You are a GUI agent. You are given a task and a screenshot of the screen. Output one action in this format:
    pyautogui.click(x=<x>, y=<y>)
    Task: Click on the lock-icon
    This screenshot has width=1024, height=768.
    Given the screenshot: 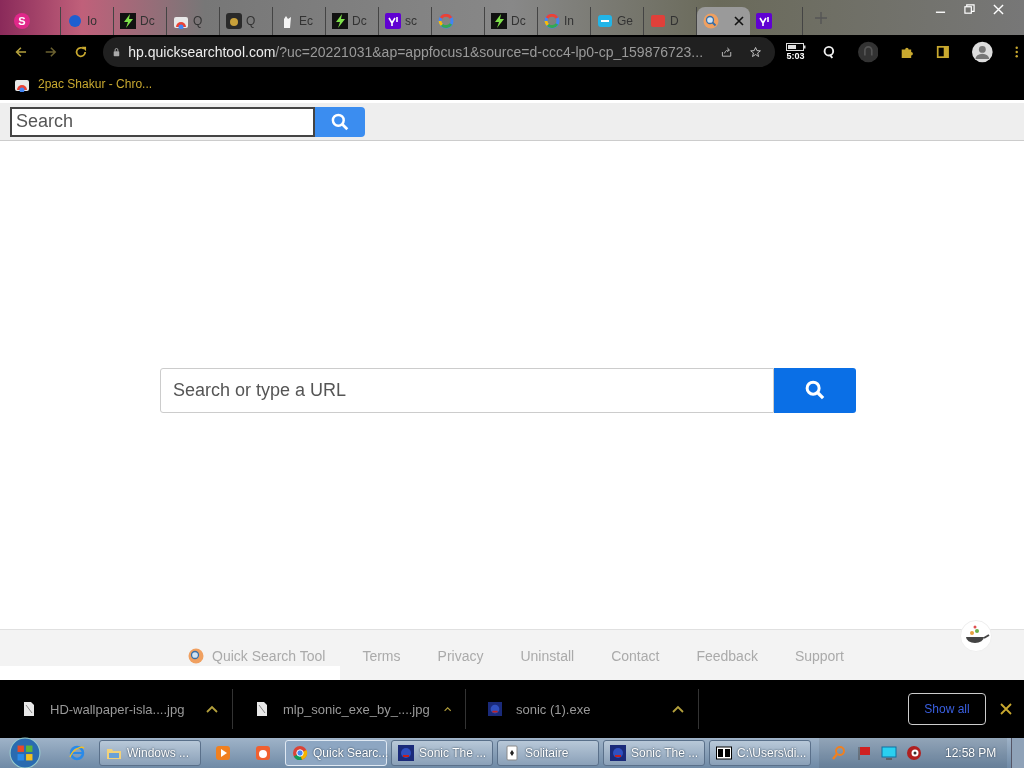 What is the action you would take?
    pyautogui.click(x=117, y=51)
    